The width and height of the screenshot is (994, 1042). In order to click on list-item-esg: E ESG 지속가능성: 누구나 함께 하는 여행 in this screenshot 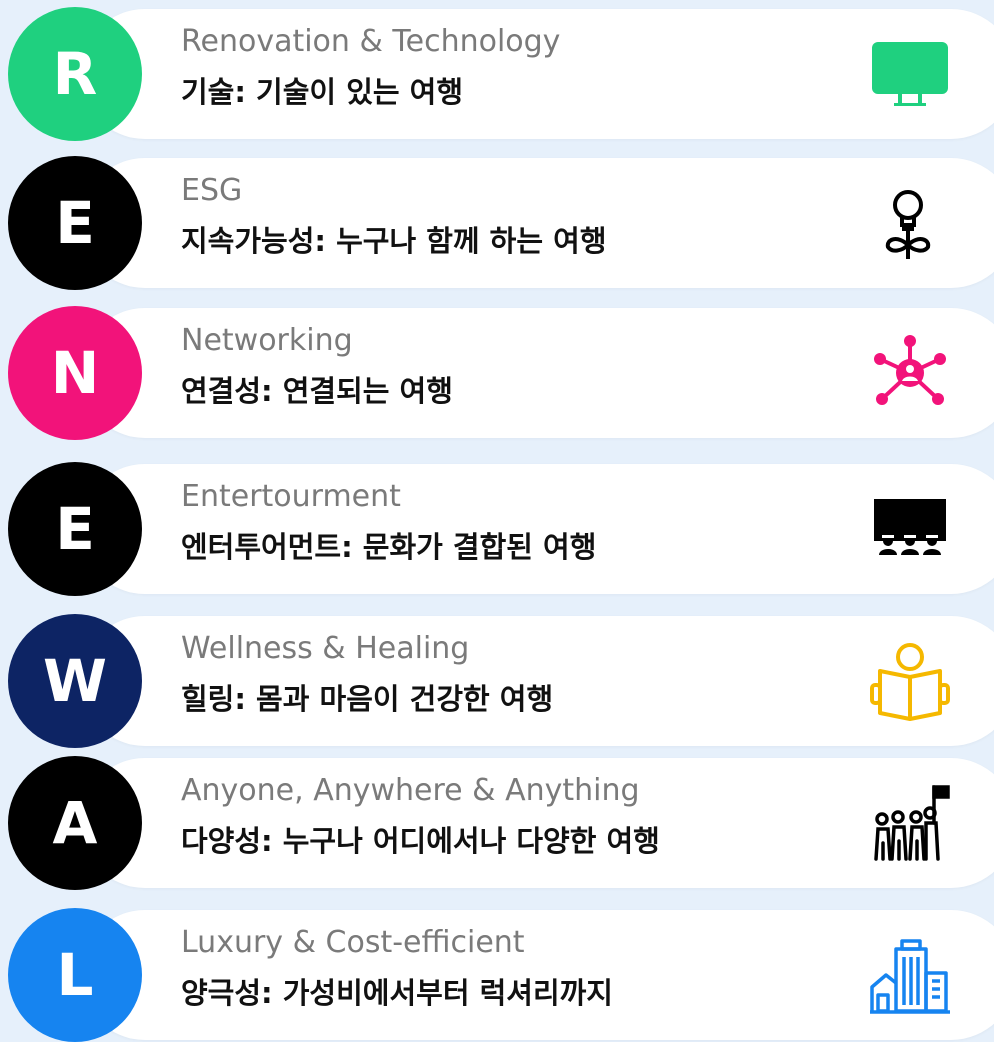, I will do `click(497, 223)`.